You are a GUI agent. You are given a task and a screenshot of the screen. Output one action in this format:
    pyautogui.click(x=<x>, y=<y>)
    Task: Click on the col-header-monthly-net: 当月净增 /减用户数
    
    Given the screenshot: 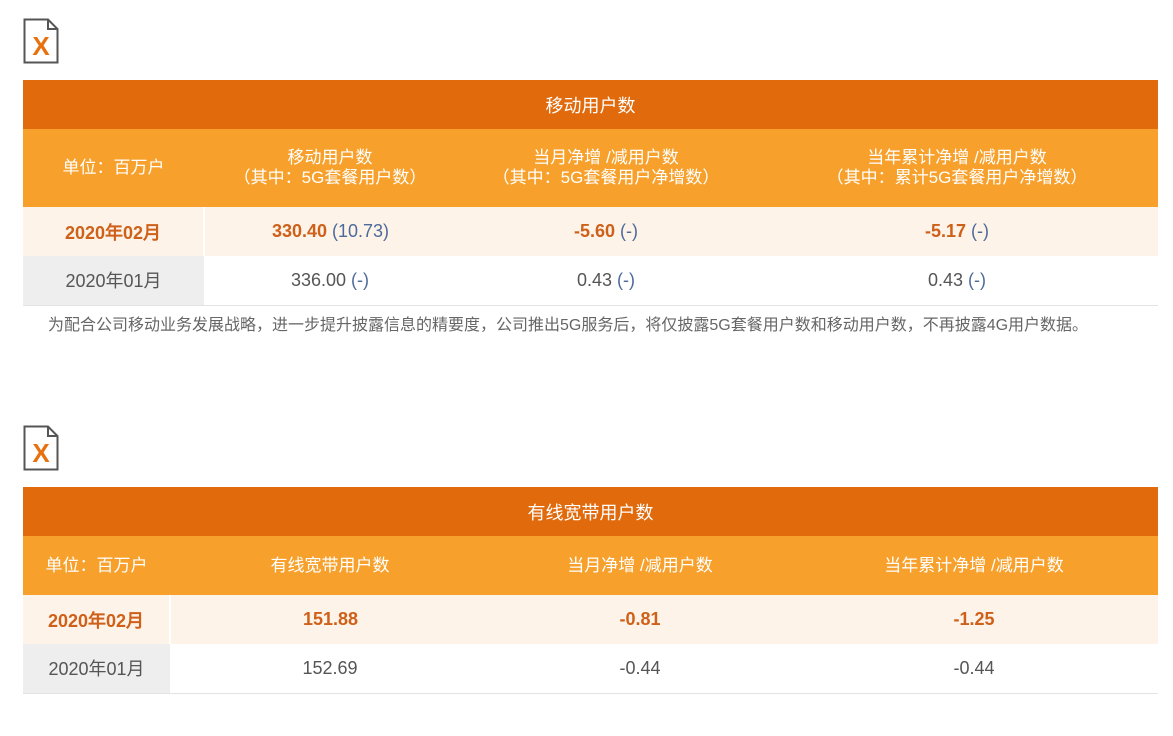 What is the action you would take?
    pyautogui.click(x=640, y=565)
    